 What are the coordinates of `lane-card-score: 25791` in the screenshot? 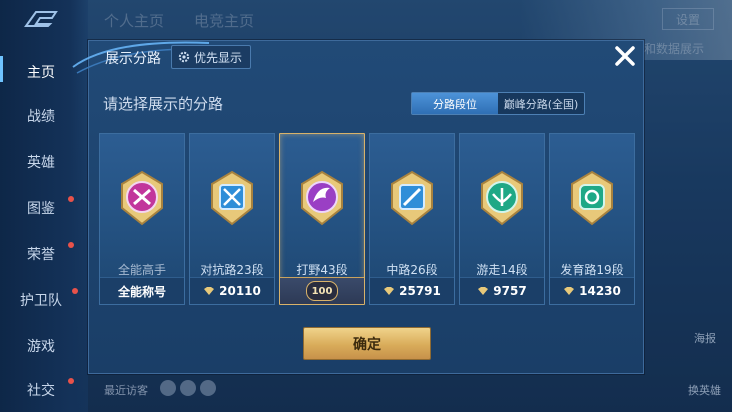 It's located at (420, 291).